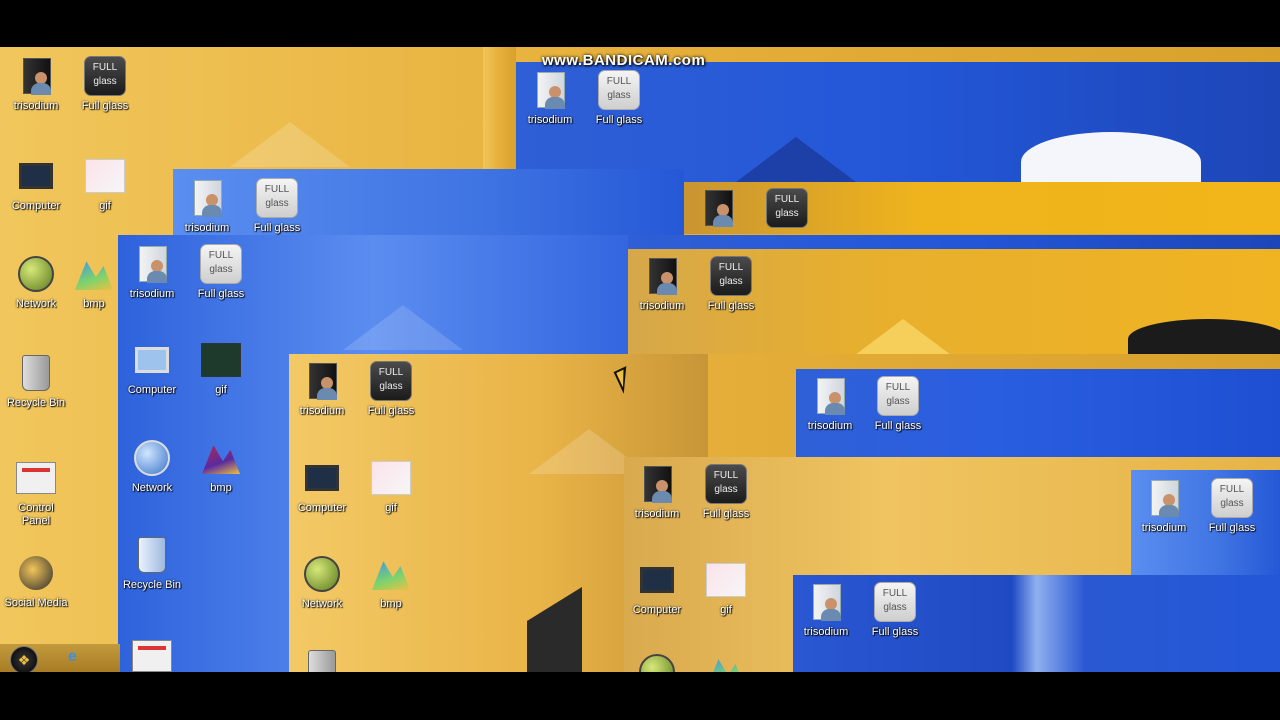 The height and width of the screenshot is (720, 1280). Describe the element at coordinates (322, 659) in the screenshot. I see `desktop-icon-recycle-bin` at that location.